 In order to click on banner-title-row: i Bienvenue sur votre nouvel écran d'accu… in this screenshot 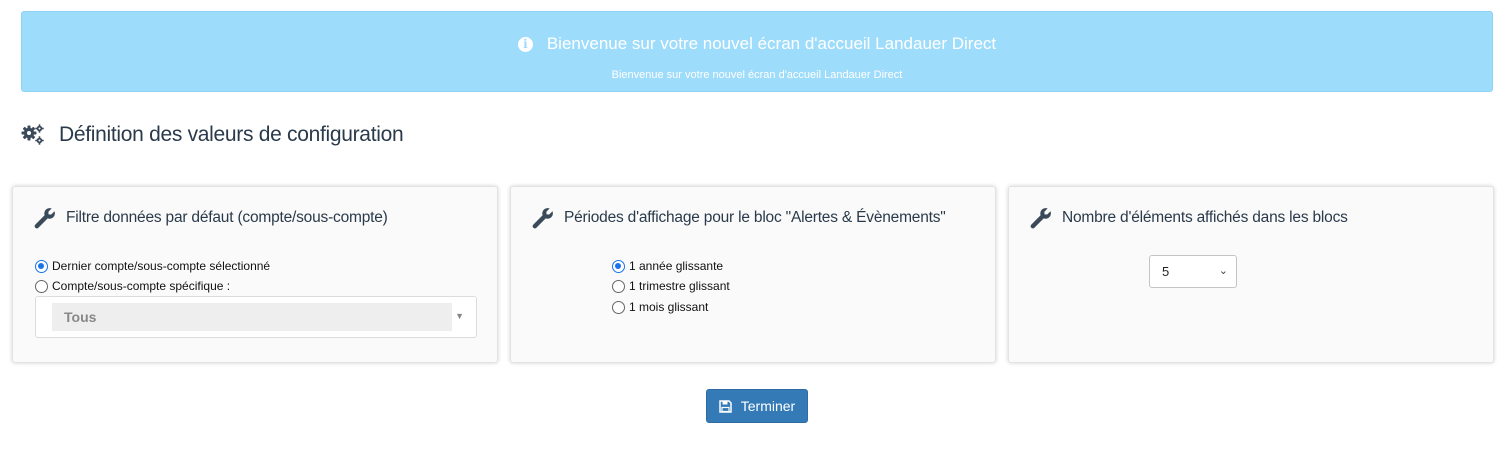, I will do `click(757, 44)`.